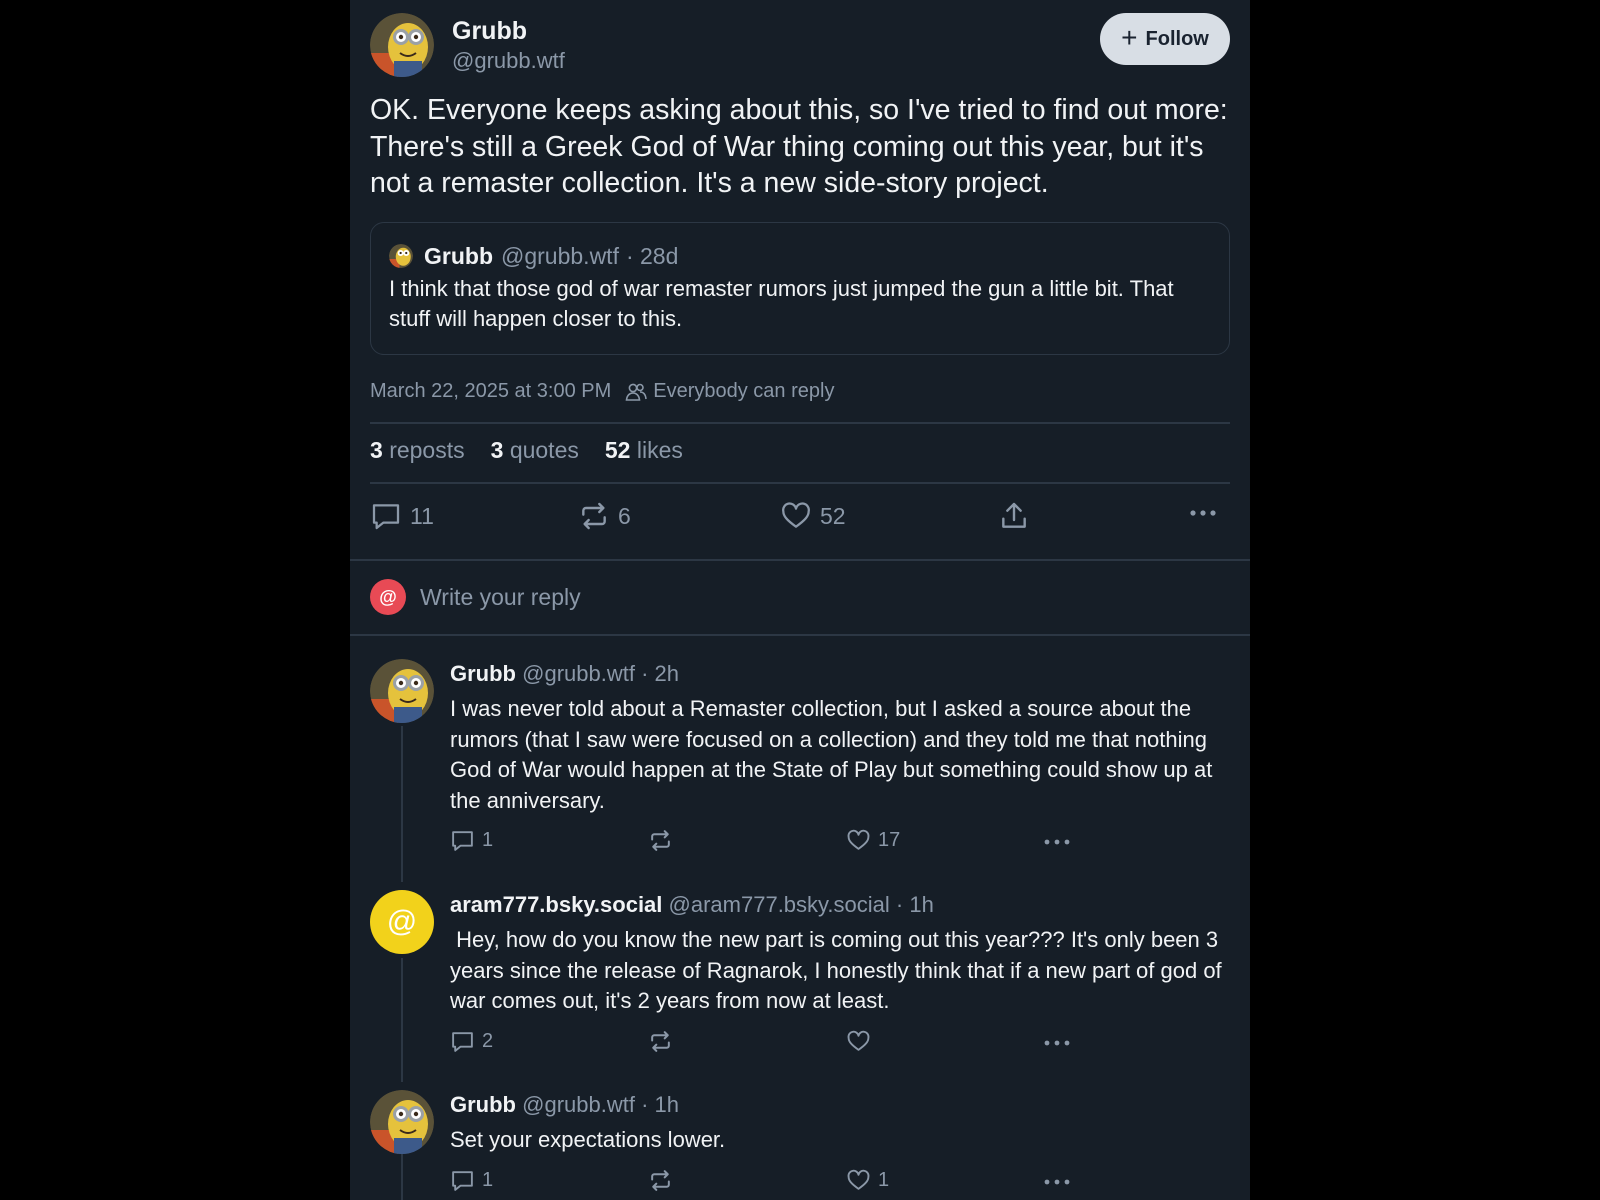  Describe the element at coordinates (840, 1182) in the screenshot. I see `reply-action-bar: 1 1` at that location.